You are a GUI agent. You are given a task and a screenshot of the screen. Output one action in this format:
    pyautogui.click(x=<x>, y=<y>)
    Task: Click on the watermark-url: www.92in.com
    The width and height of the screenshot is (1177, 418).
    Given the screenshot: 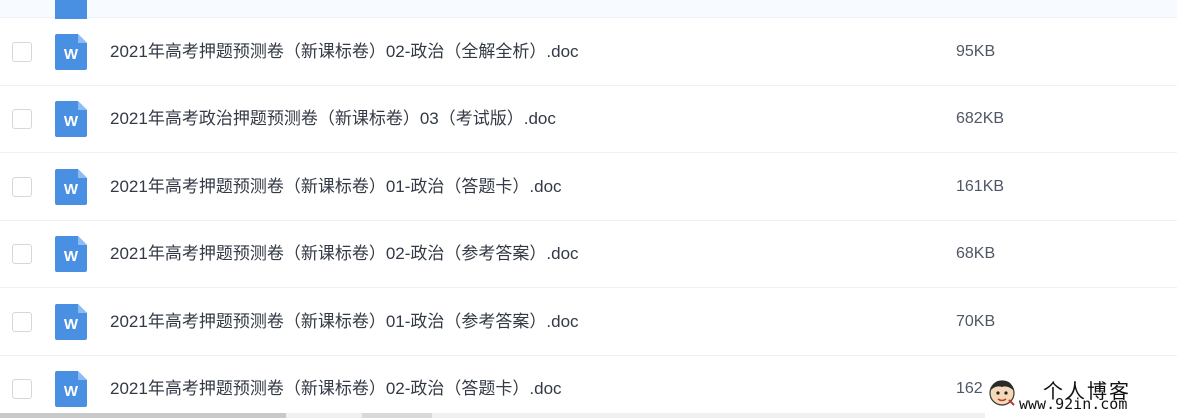 What is the action you would take?
    pyautogui.click(x=1073, y=404)
    